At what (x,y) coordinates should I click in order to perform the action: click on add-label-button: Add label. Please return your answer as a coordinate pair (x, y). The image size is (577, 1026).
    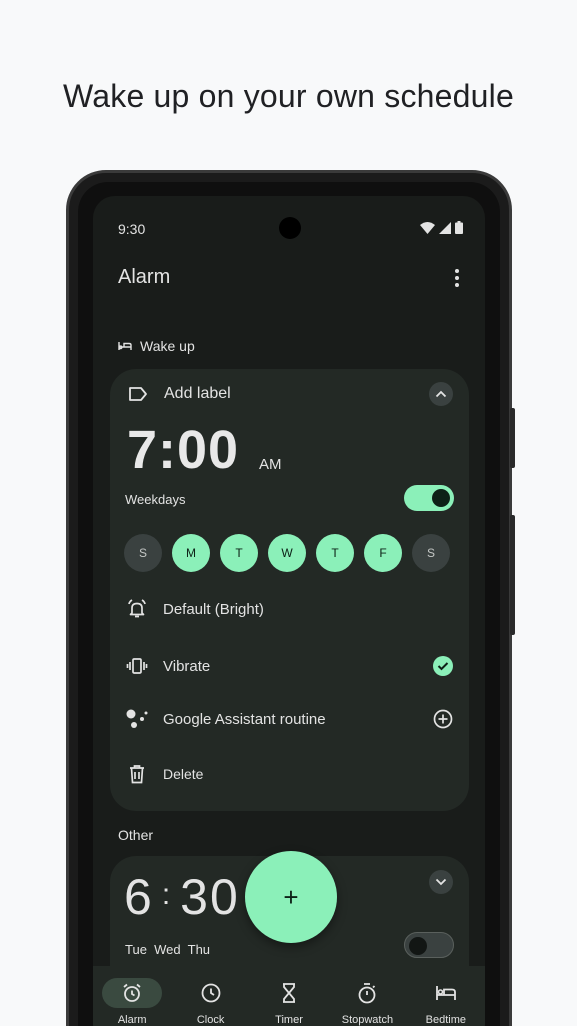
    Looking at the image, I should click on (179, 394).